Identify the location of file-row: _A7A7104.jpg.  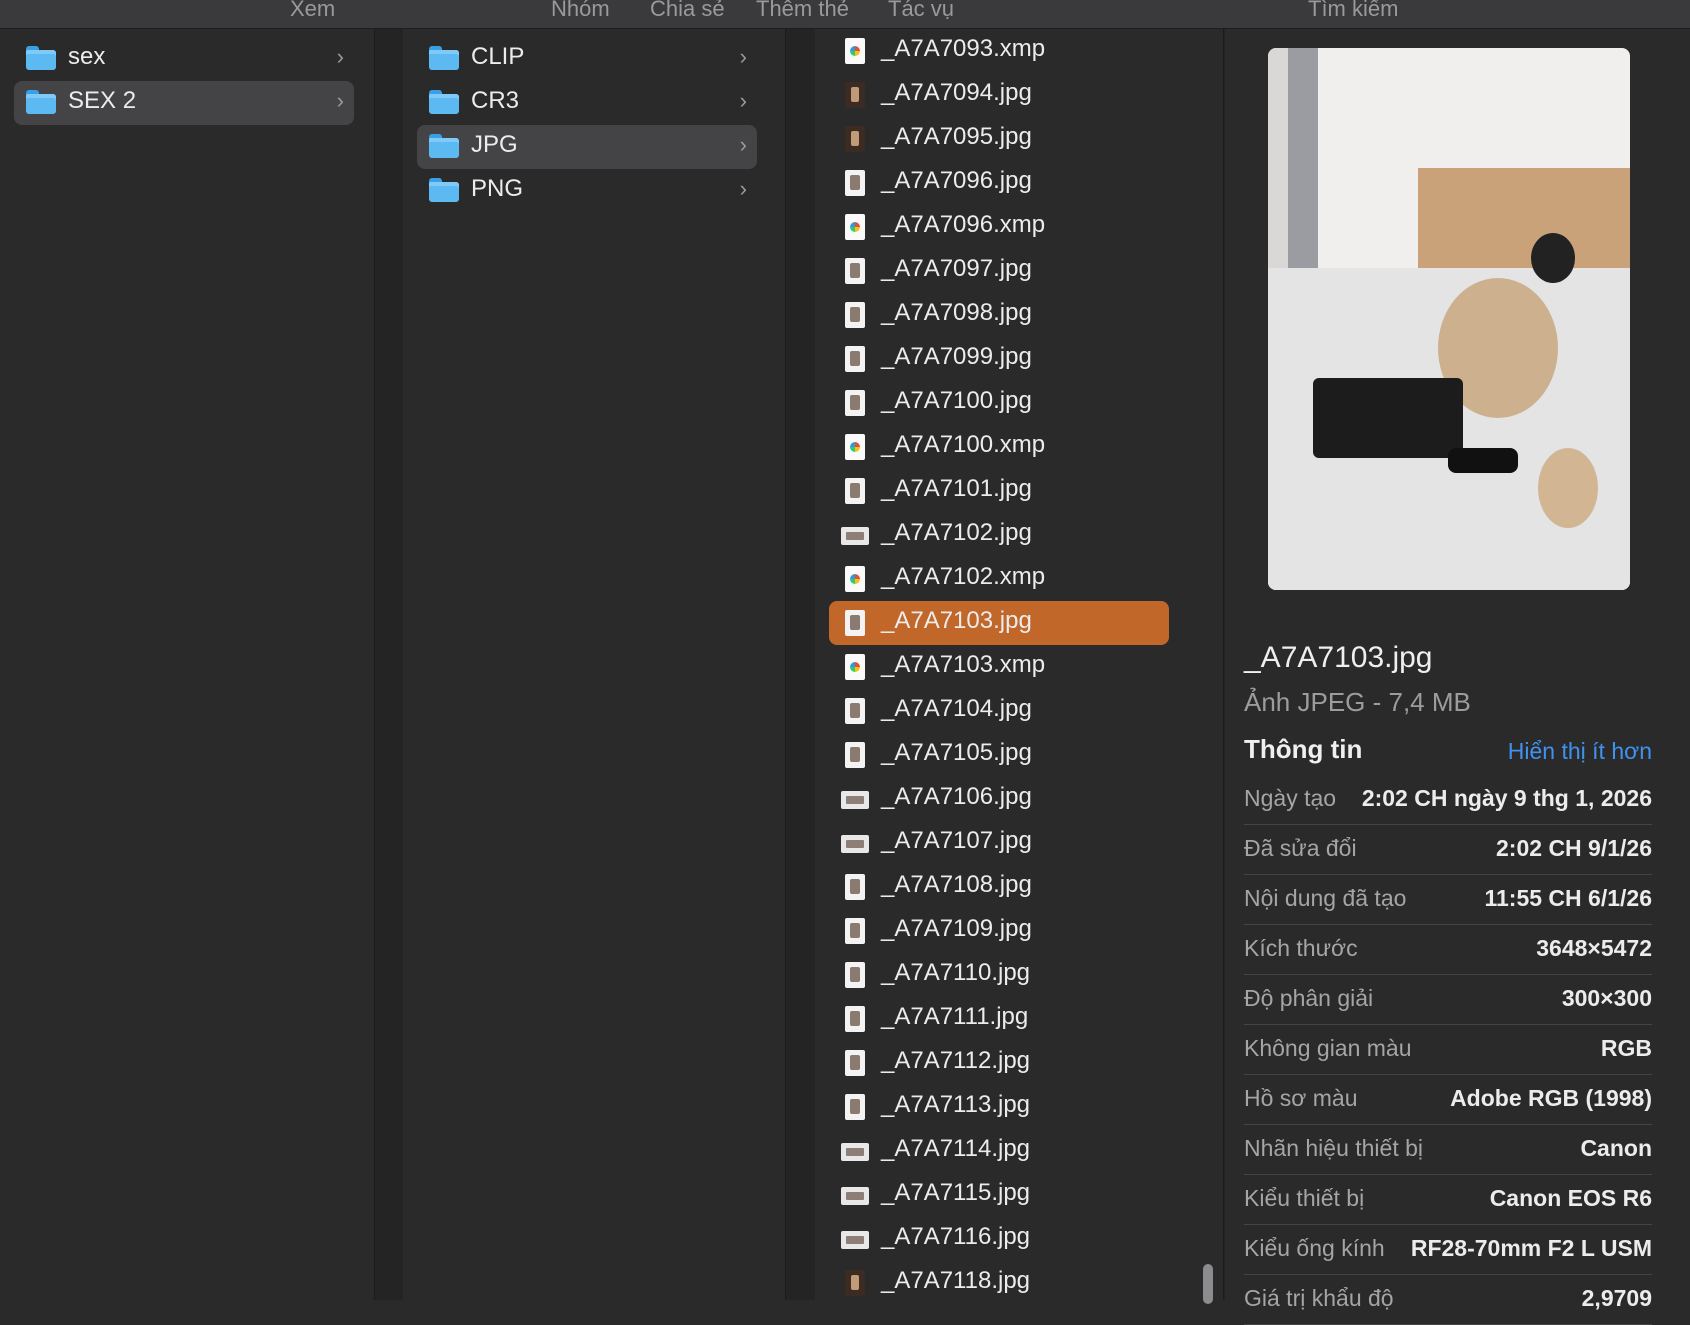
(999, 711).